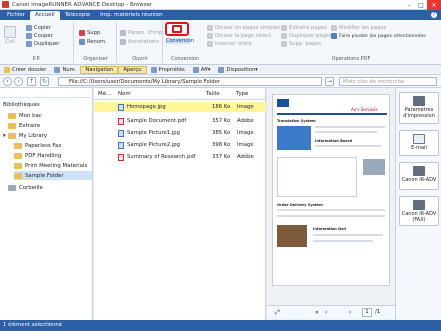 Image resolution: width=441 pixels, height=331 pixels. I want to click on rotate-icon, so click(334, 36).